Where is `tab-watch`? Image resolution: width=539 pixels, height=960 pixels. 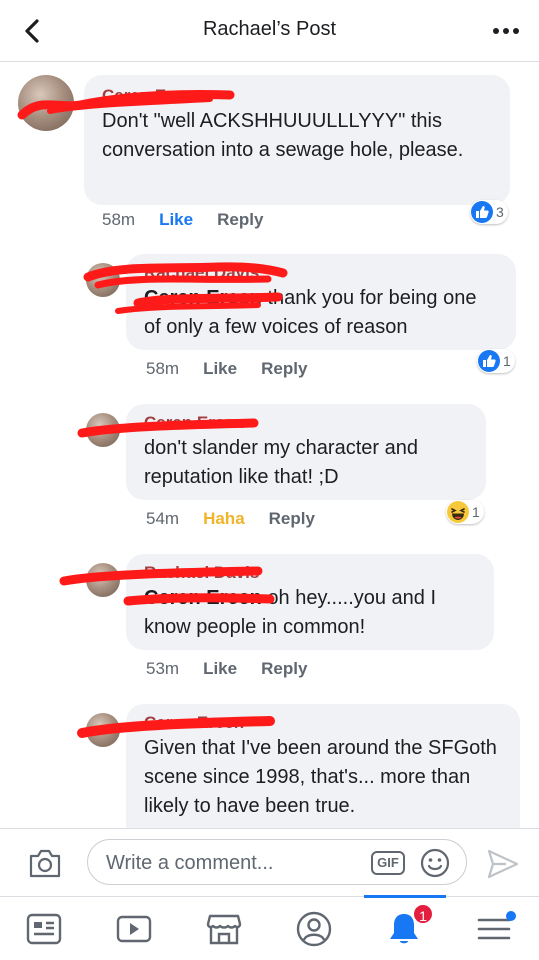 tab-watch is located at coordinates (134, 929).